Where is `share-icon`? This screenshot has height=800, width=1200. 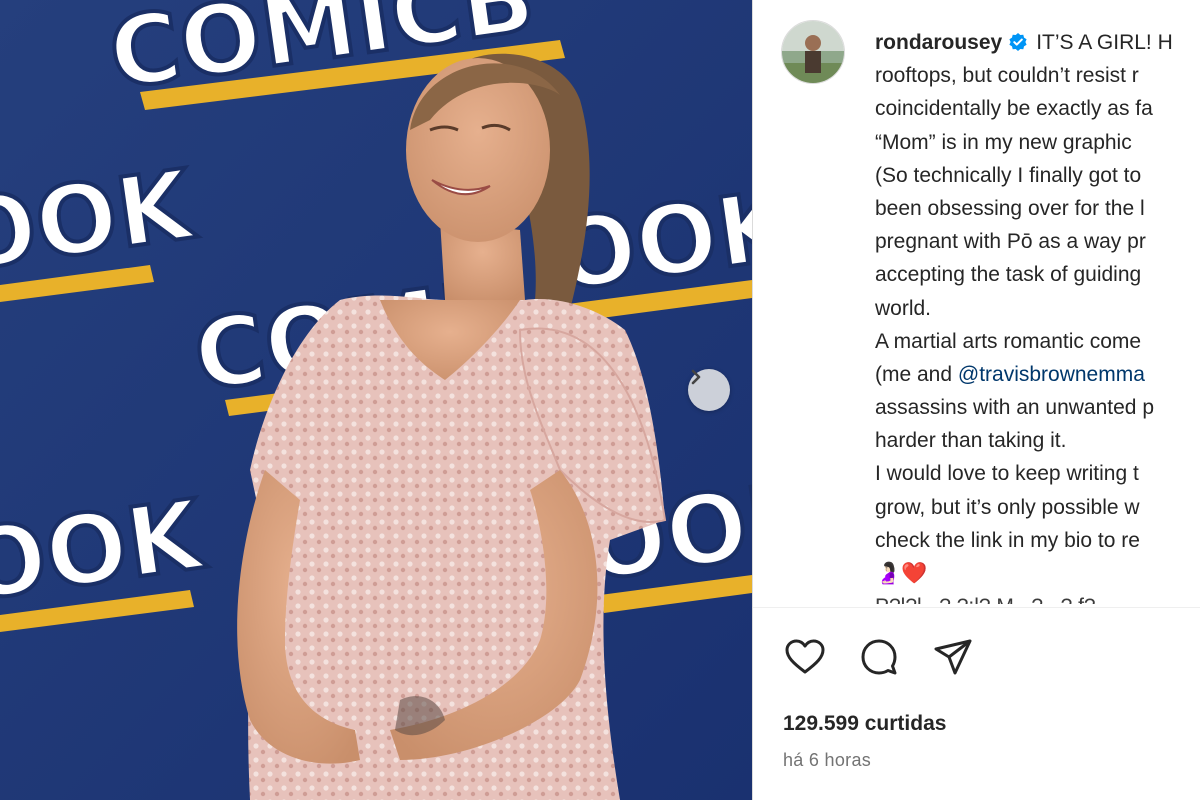 share-icon is located at coordinates (953, 657).